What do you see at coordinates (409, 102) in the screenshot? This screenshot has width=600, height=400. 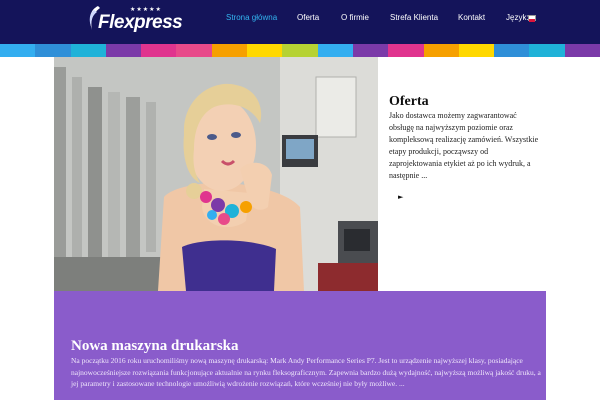 I see `offer-title: Oferta` at bounding box center [409, 102].